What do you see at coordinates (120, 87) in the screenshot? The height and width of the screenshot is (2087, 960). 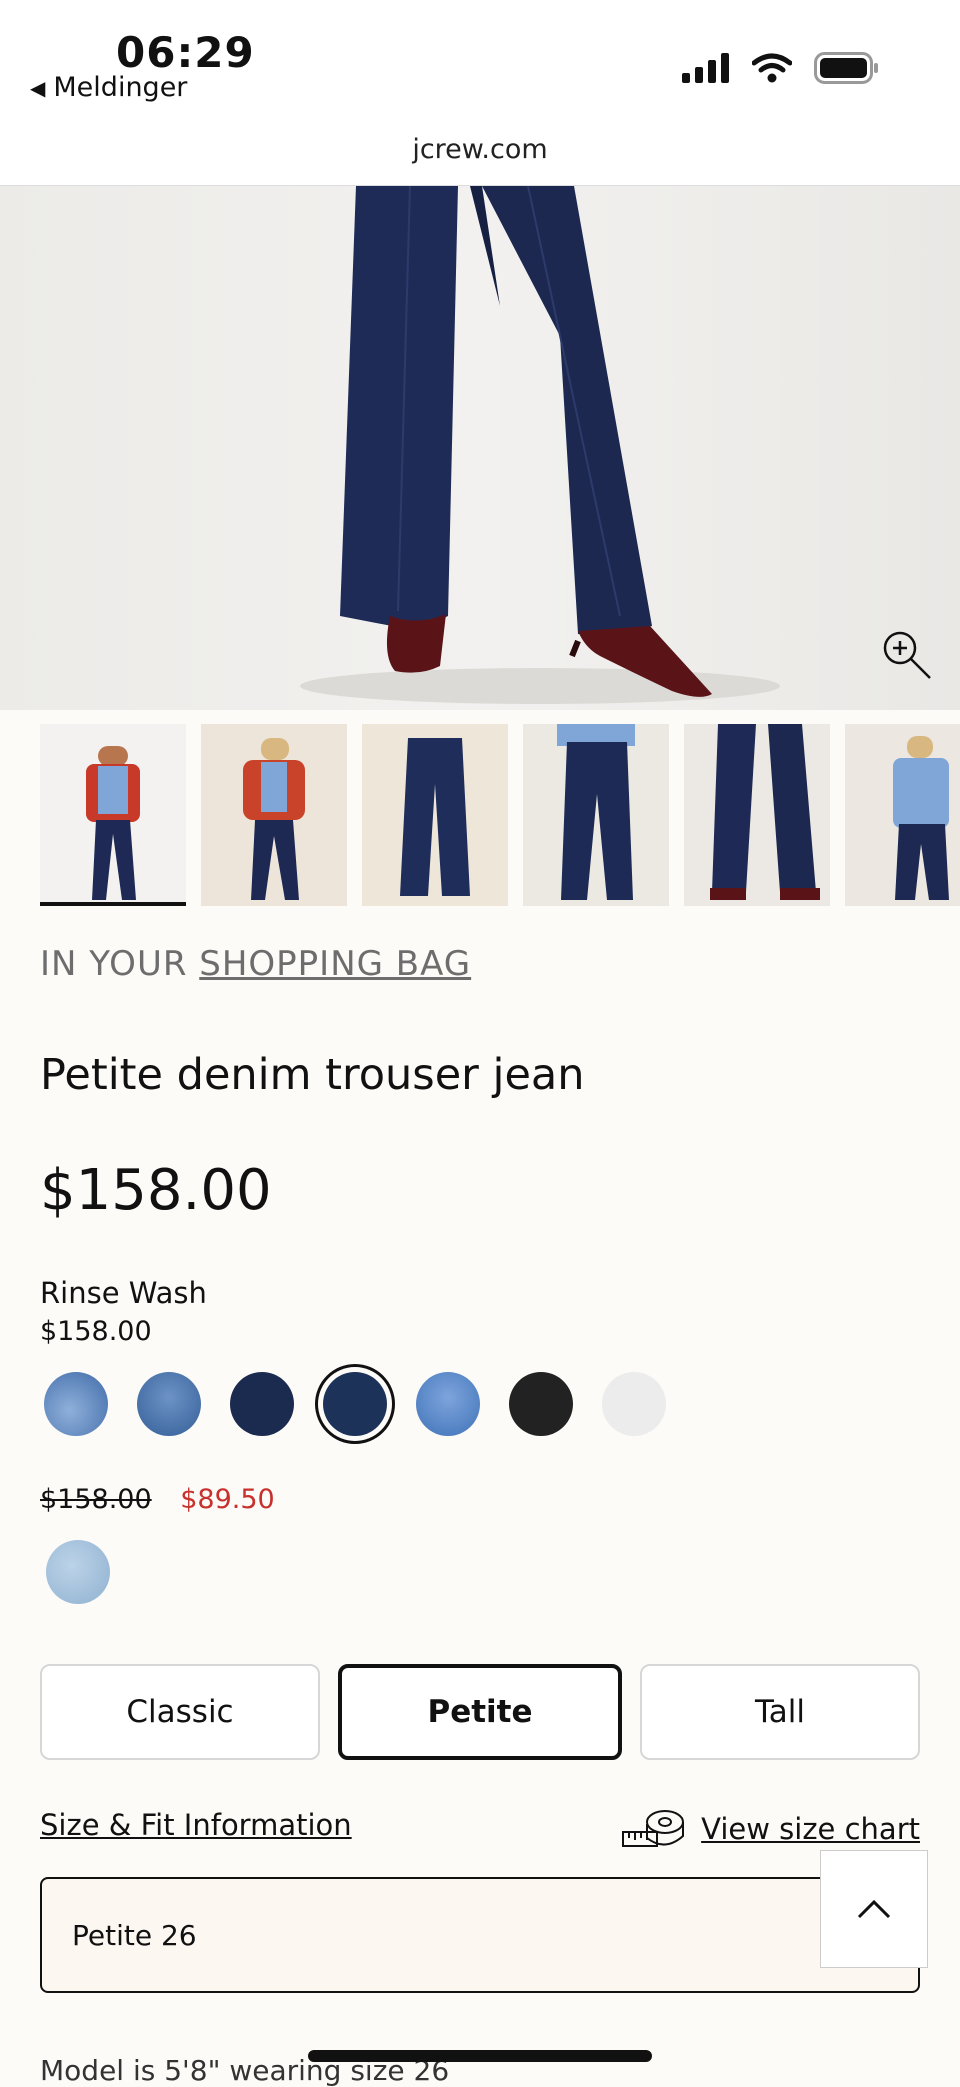 I see `back-label: Meldinger` at bounding box center [120, 87].